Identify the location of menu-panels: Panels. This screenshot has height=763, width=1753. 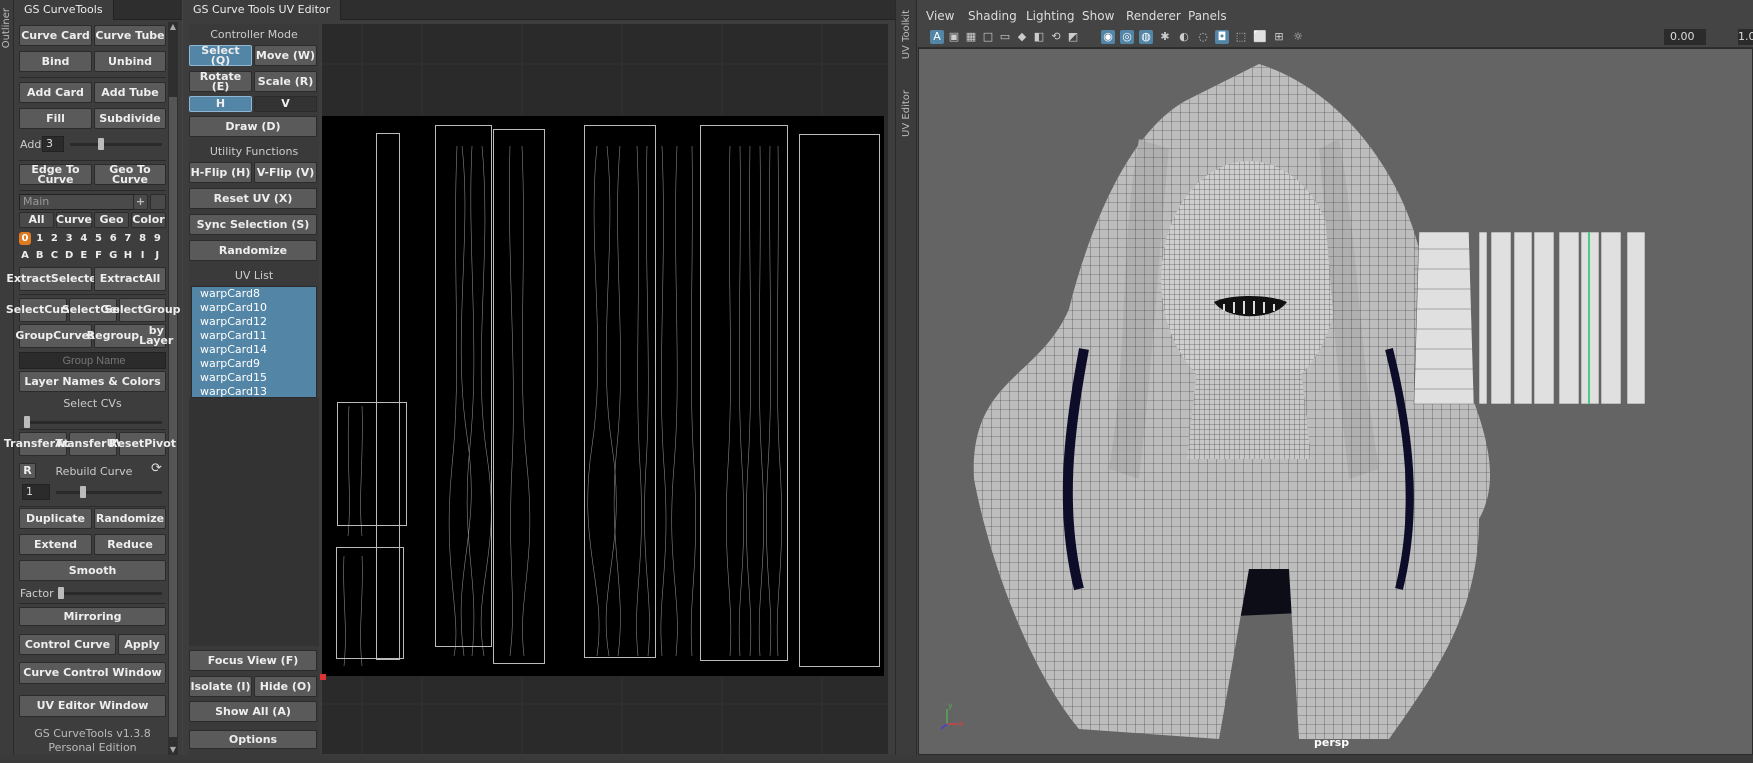
(1207, 16).